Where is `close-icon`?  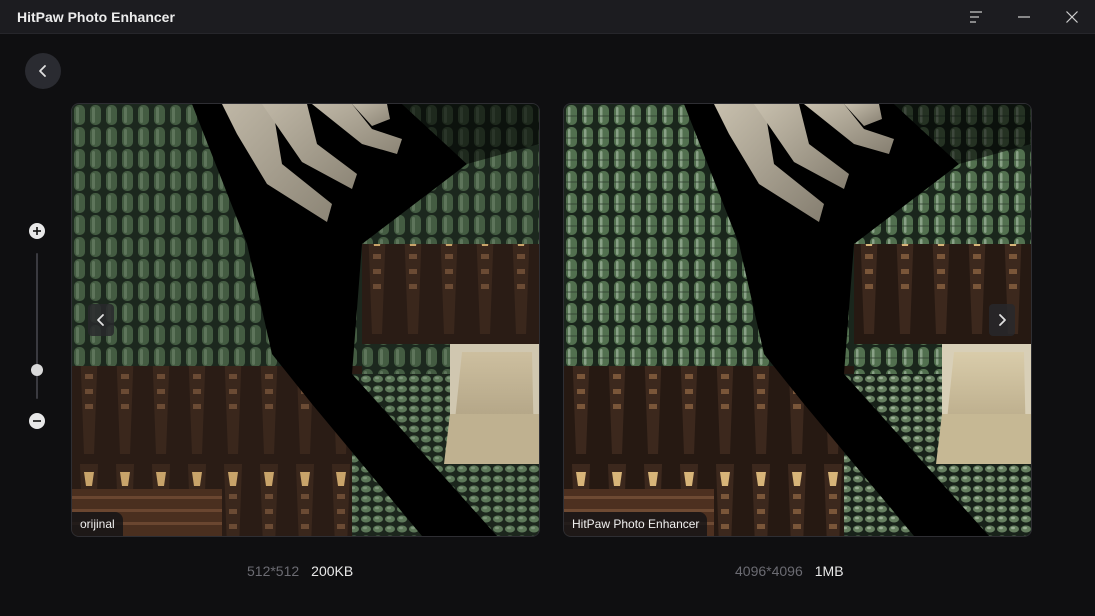 close-icon is located at coordinates (1072, 16).